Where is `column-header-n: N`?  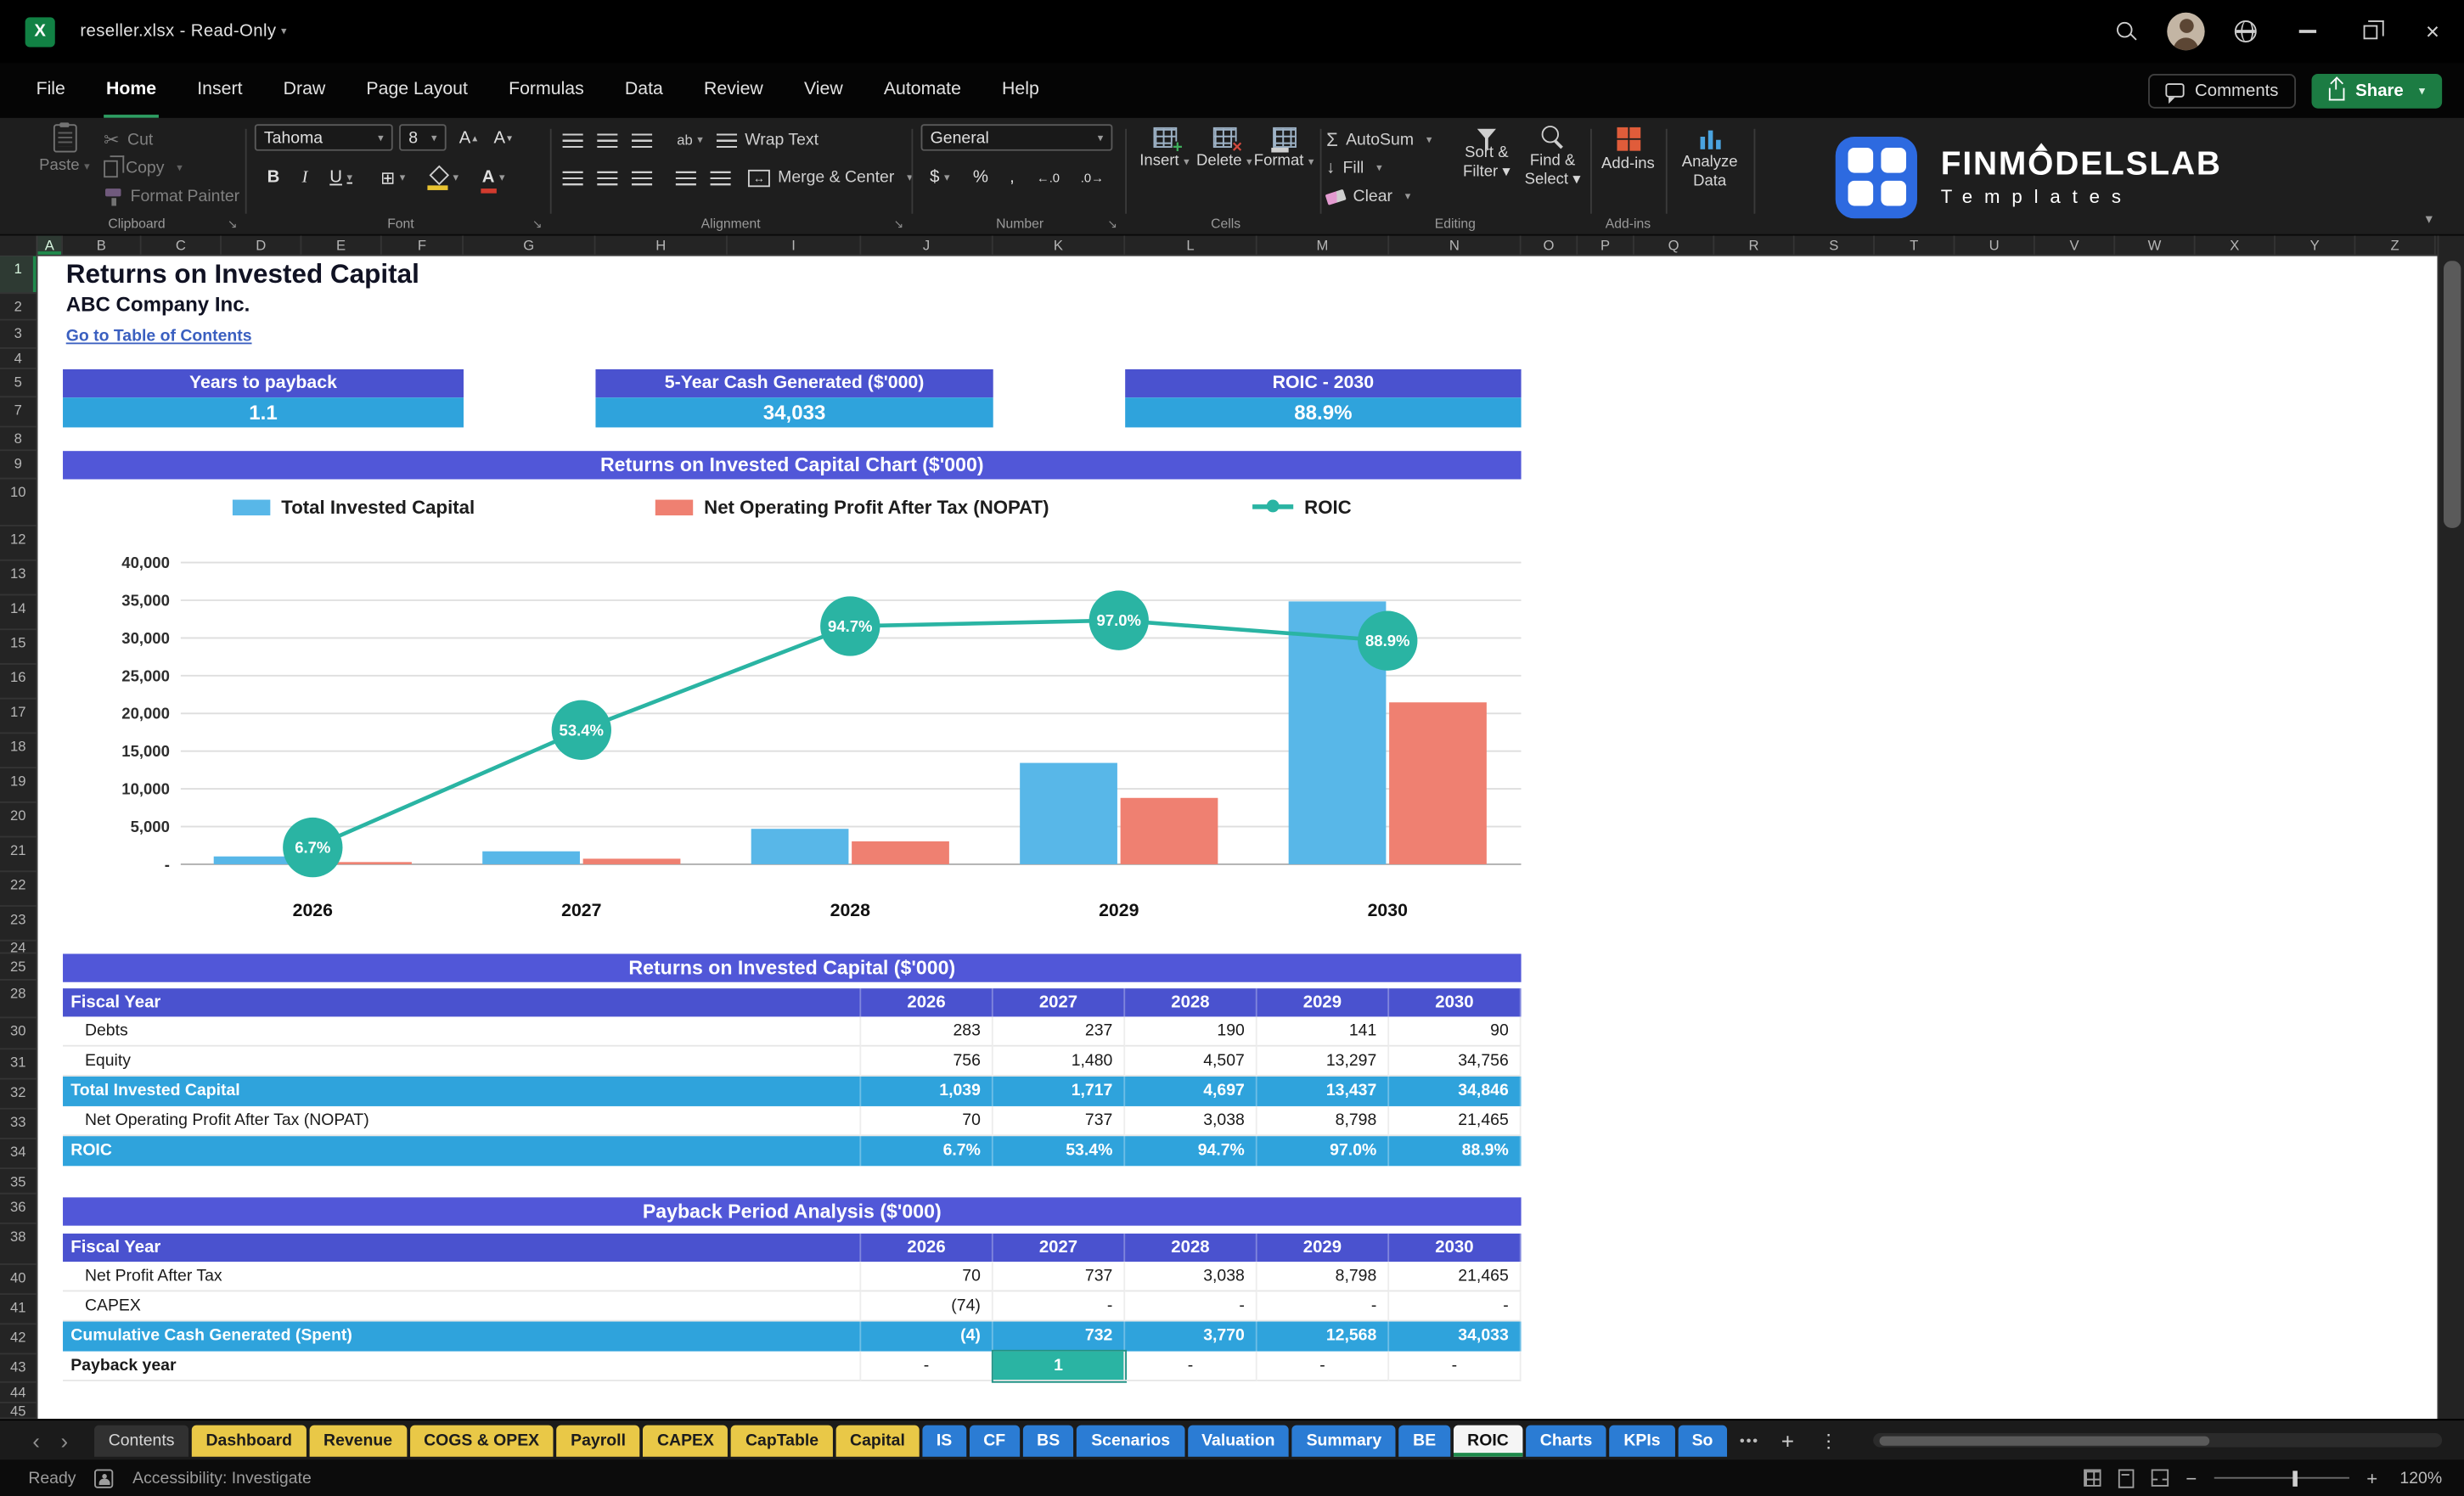 column-header-n: N is located at coordinates (1455, 245).